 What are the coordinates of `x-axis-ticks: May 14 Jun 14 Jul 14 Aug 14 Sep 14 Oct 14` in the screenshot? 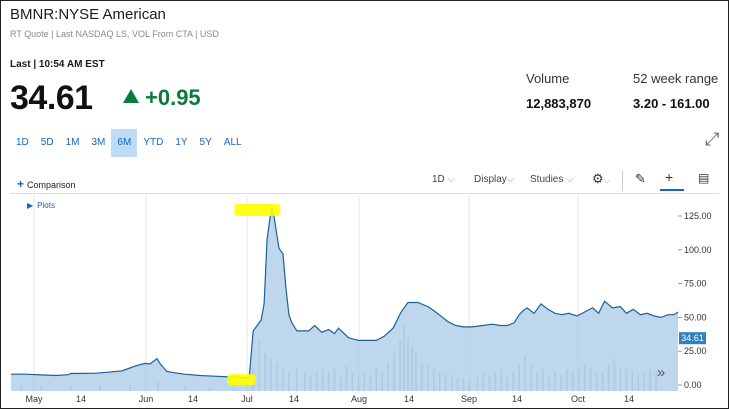 It's located at (329, 399).